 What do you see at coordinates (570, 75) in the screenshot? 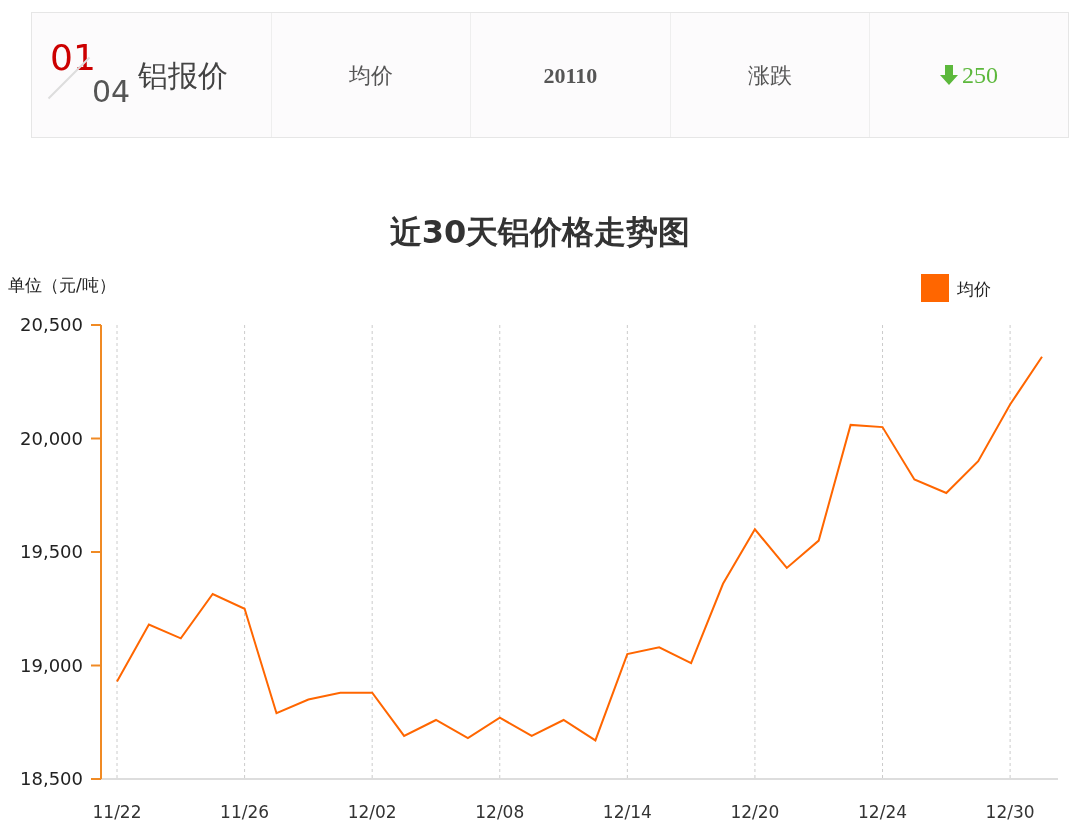
I see `avg-value: 20110` at bounding box center [570, 75].